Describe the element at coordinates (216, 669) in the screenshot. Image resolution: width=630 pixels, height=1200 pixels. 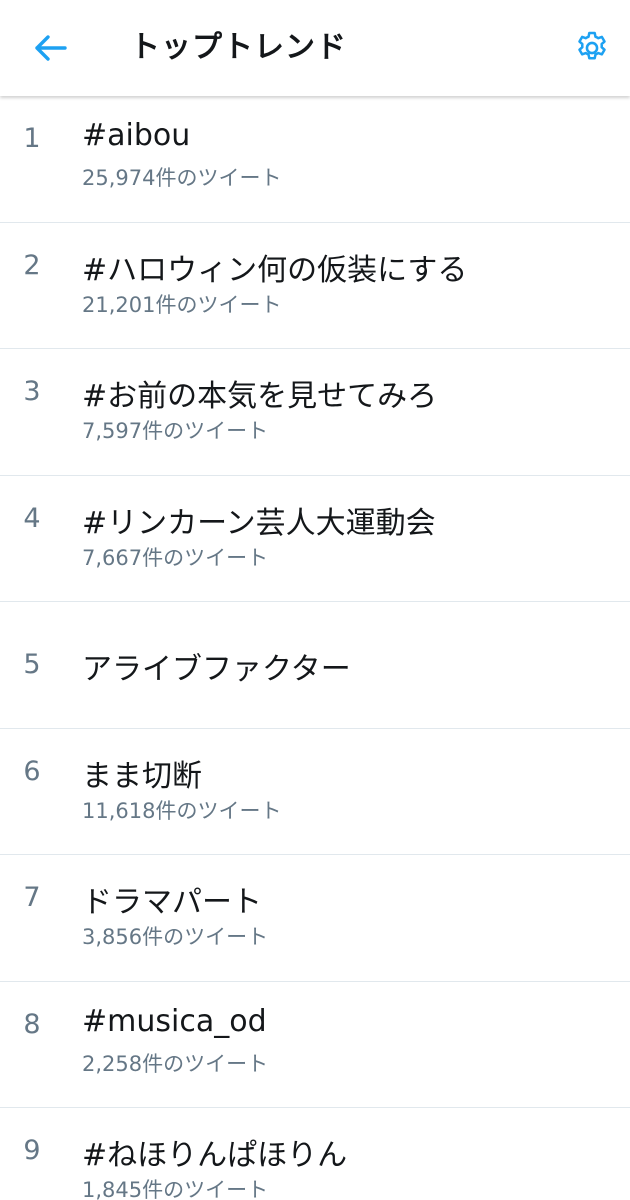
I see `trend-name: アライブファクター` at that location.